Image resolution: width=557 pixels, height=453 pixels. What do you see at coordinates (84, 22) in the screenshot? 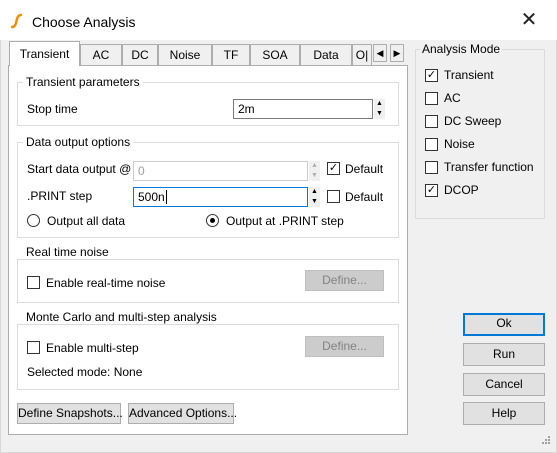
I see `window-title: Choose Analysis` at bounding box center [84, 22].